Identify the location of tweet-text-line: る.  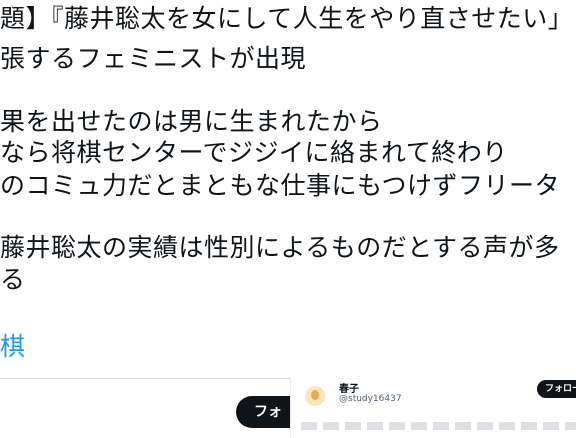
(13, 279).